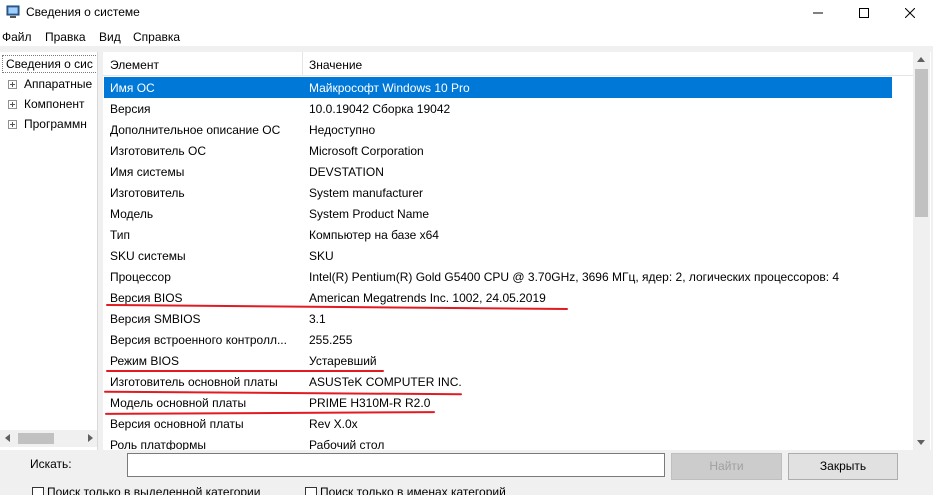 The height and width of the screenshot is (495, 933). I want to click on column-header-item: Элемент, so click(134, 65).